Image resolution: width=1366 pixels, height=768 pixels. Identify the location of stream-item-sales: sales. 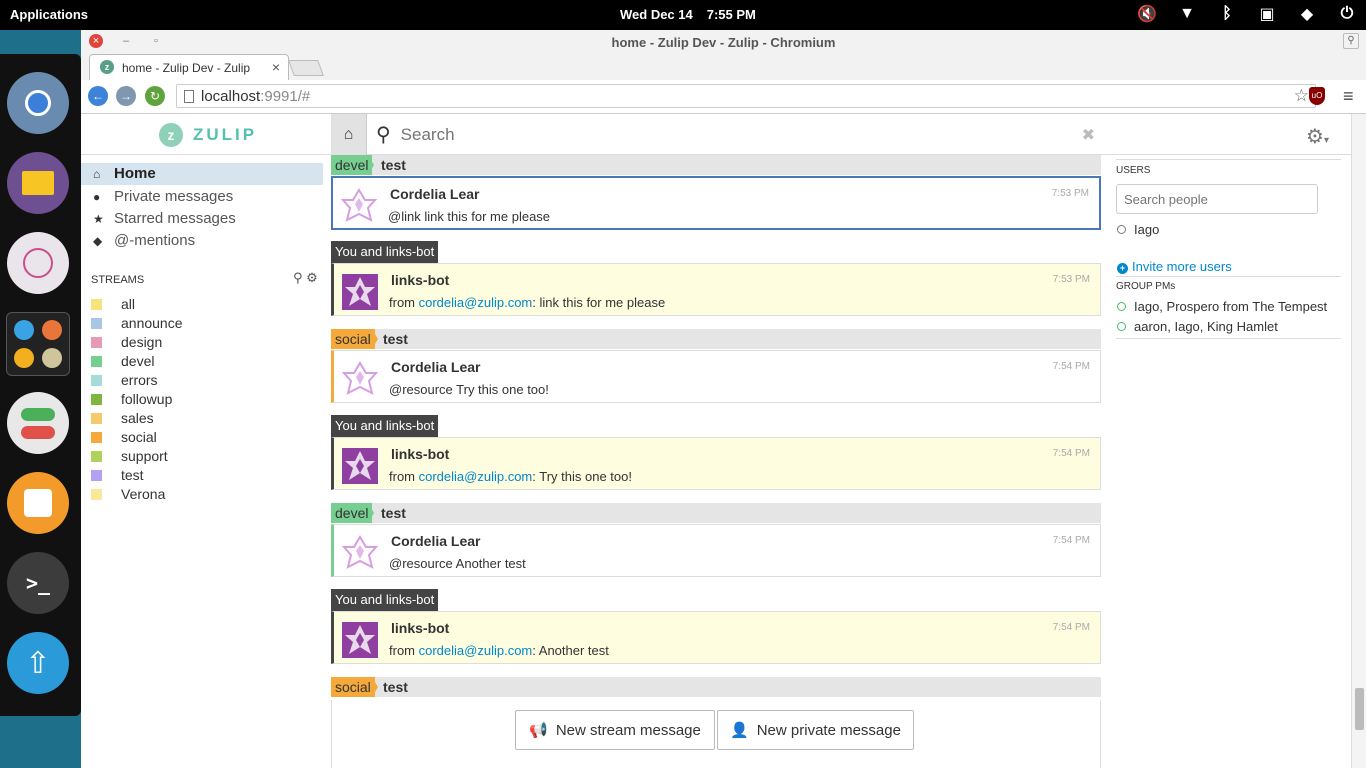
(122, 418).